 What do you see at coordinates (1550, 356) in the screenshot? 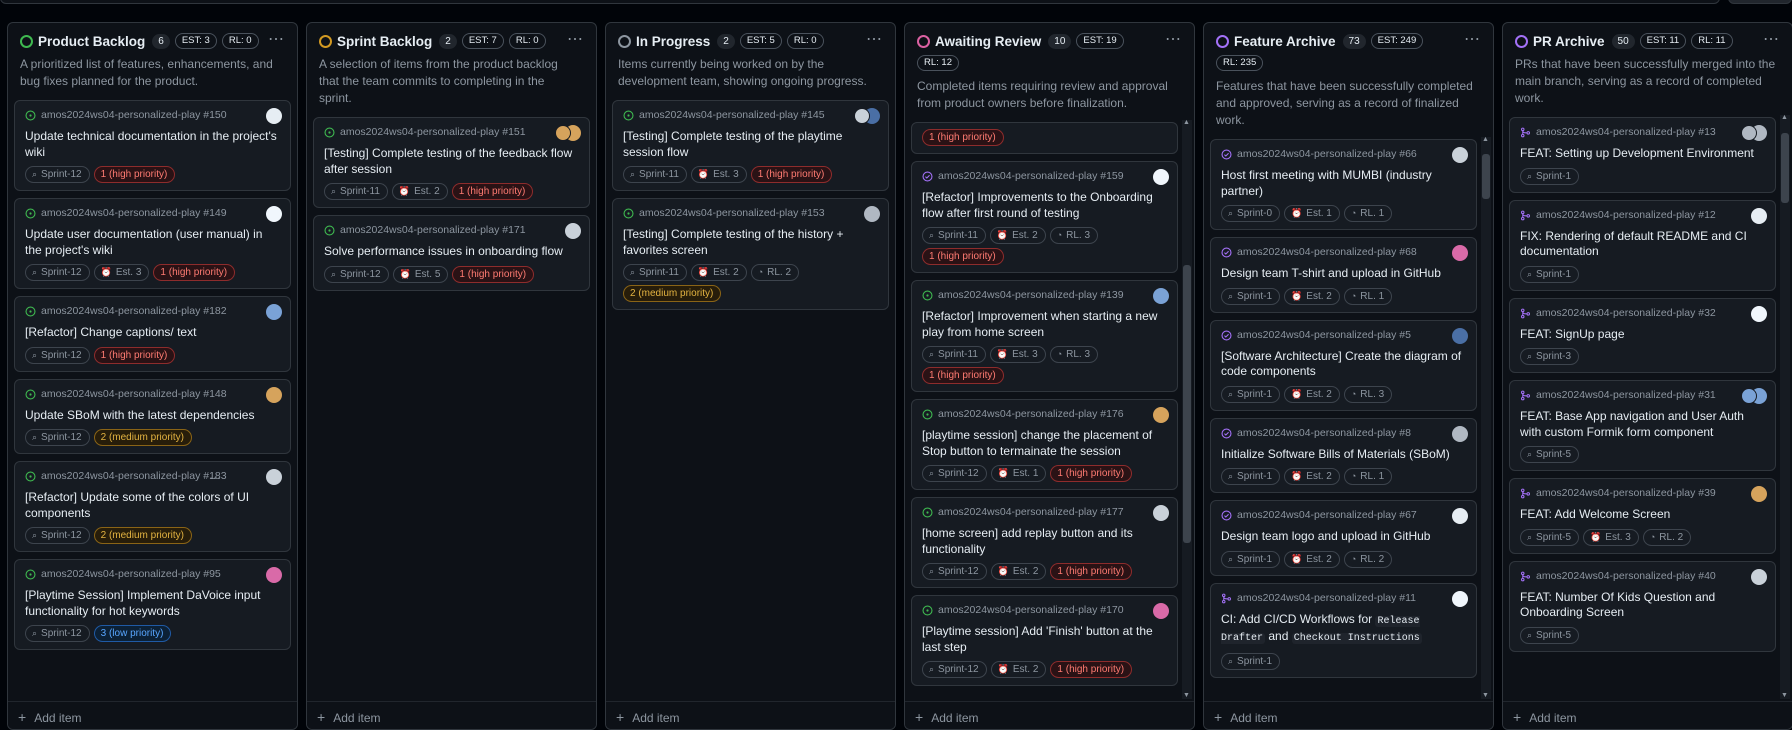
I see `card-label: ⌕ Sprint-3` at bounding box center [1550, 356].